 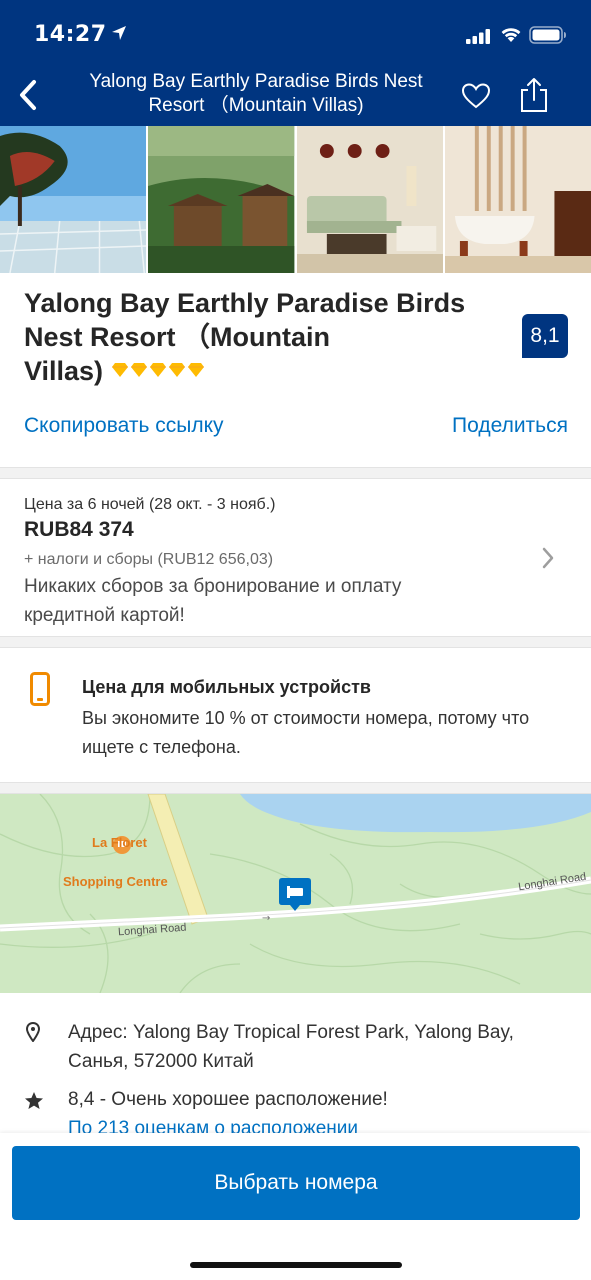 What do you see at coordinates (511, 35) in the screenshot?
I see `wifi-icon` at bounding box center [511, 35].